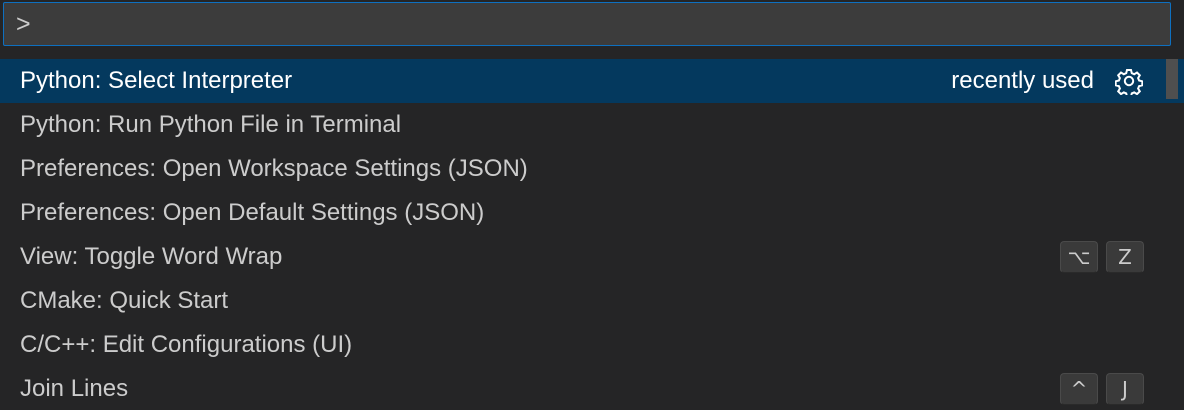 The height and width of the screenshot is (410, 1184). I want to click on key-z: Z, so click(1125, 257).